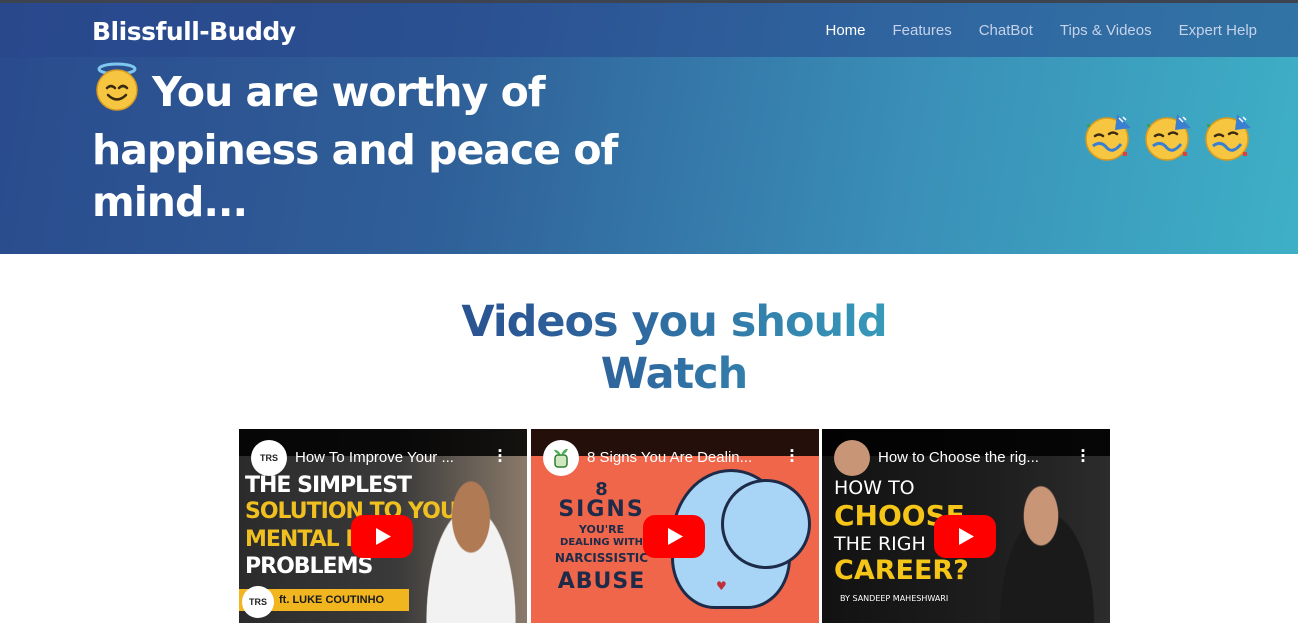 The image size is (1298, 623). I want to click on thumbnail-text: CAREER?, so click(901, 570).